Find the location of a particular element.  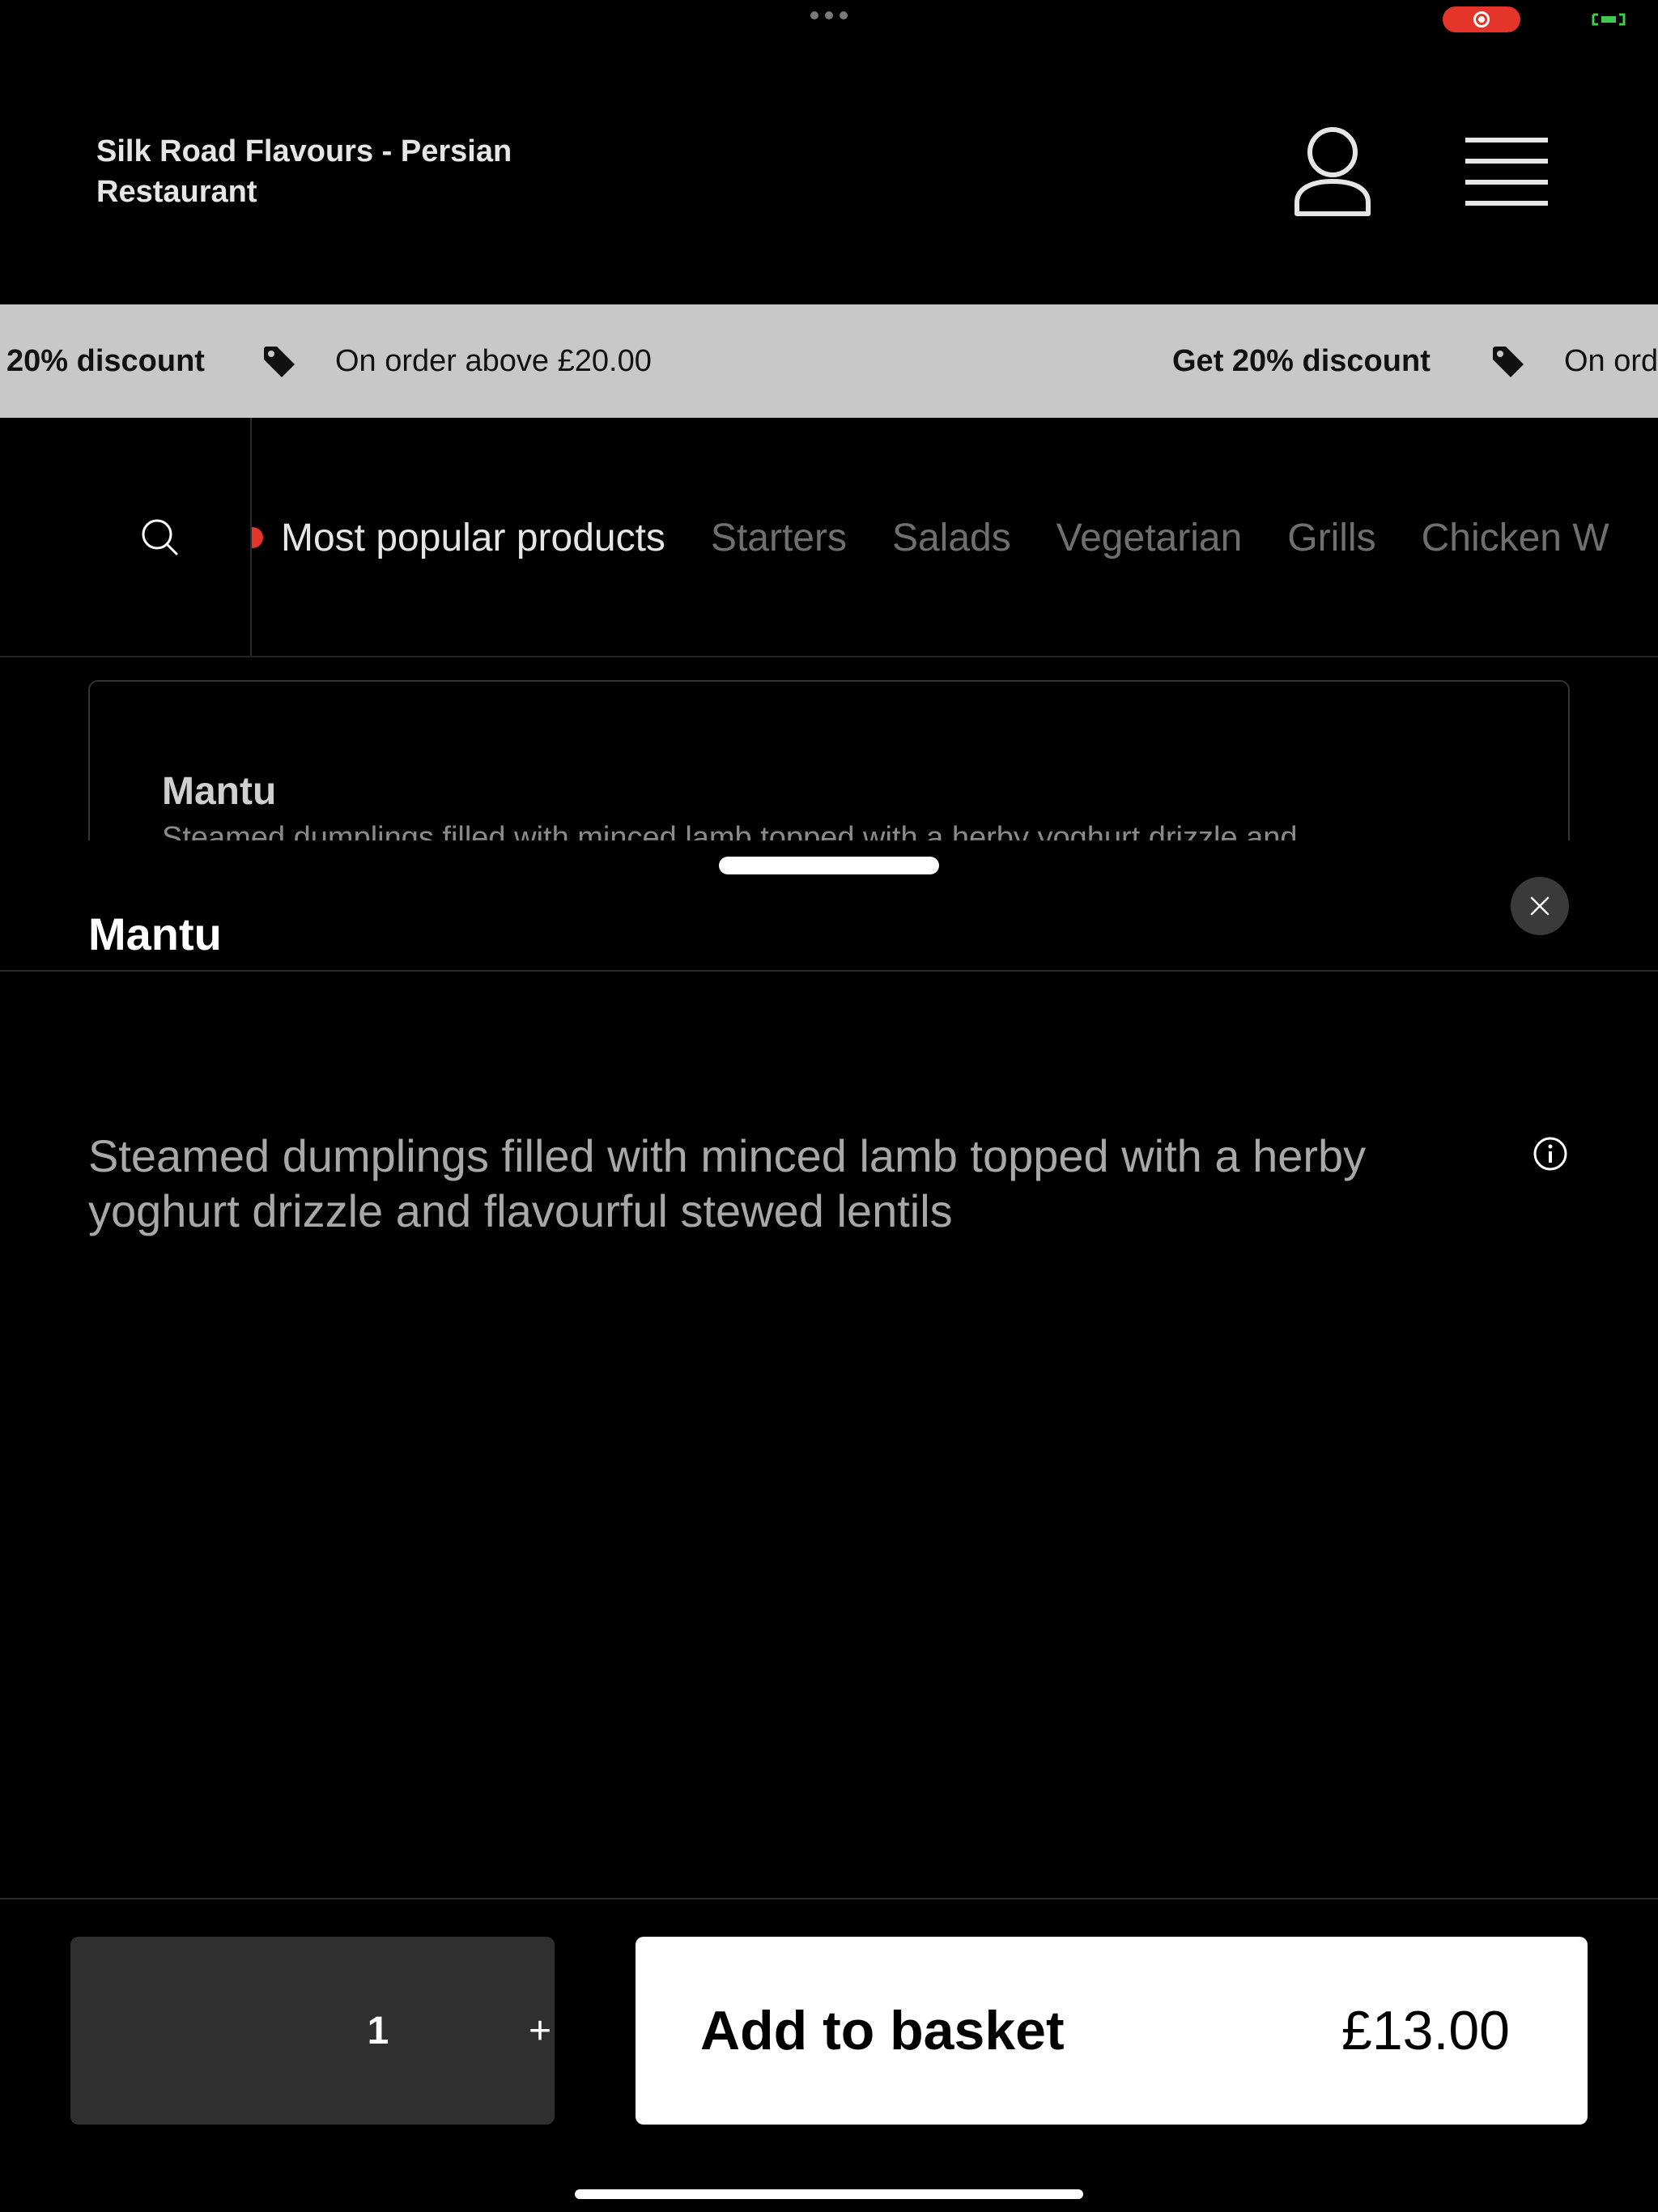

camera-indicator-icon is located at coordinates (1609, 19).